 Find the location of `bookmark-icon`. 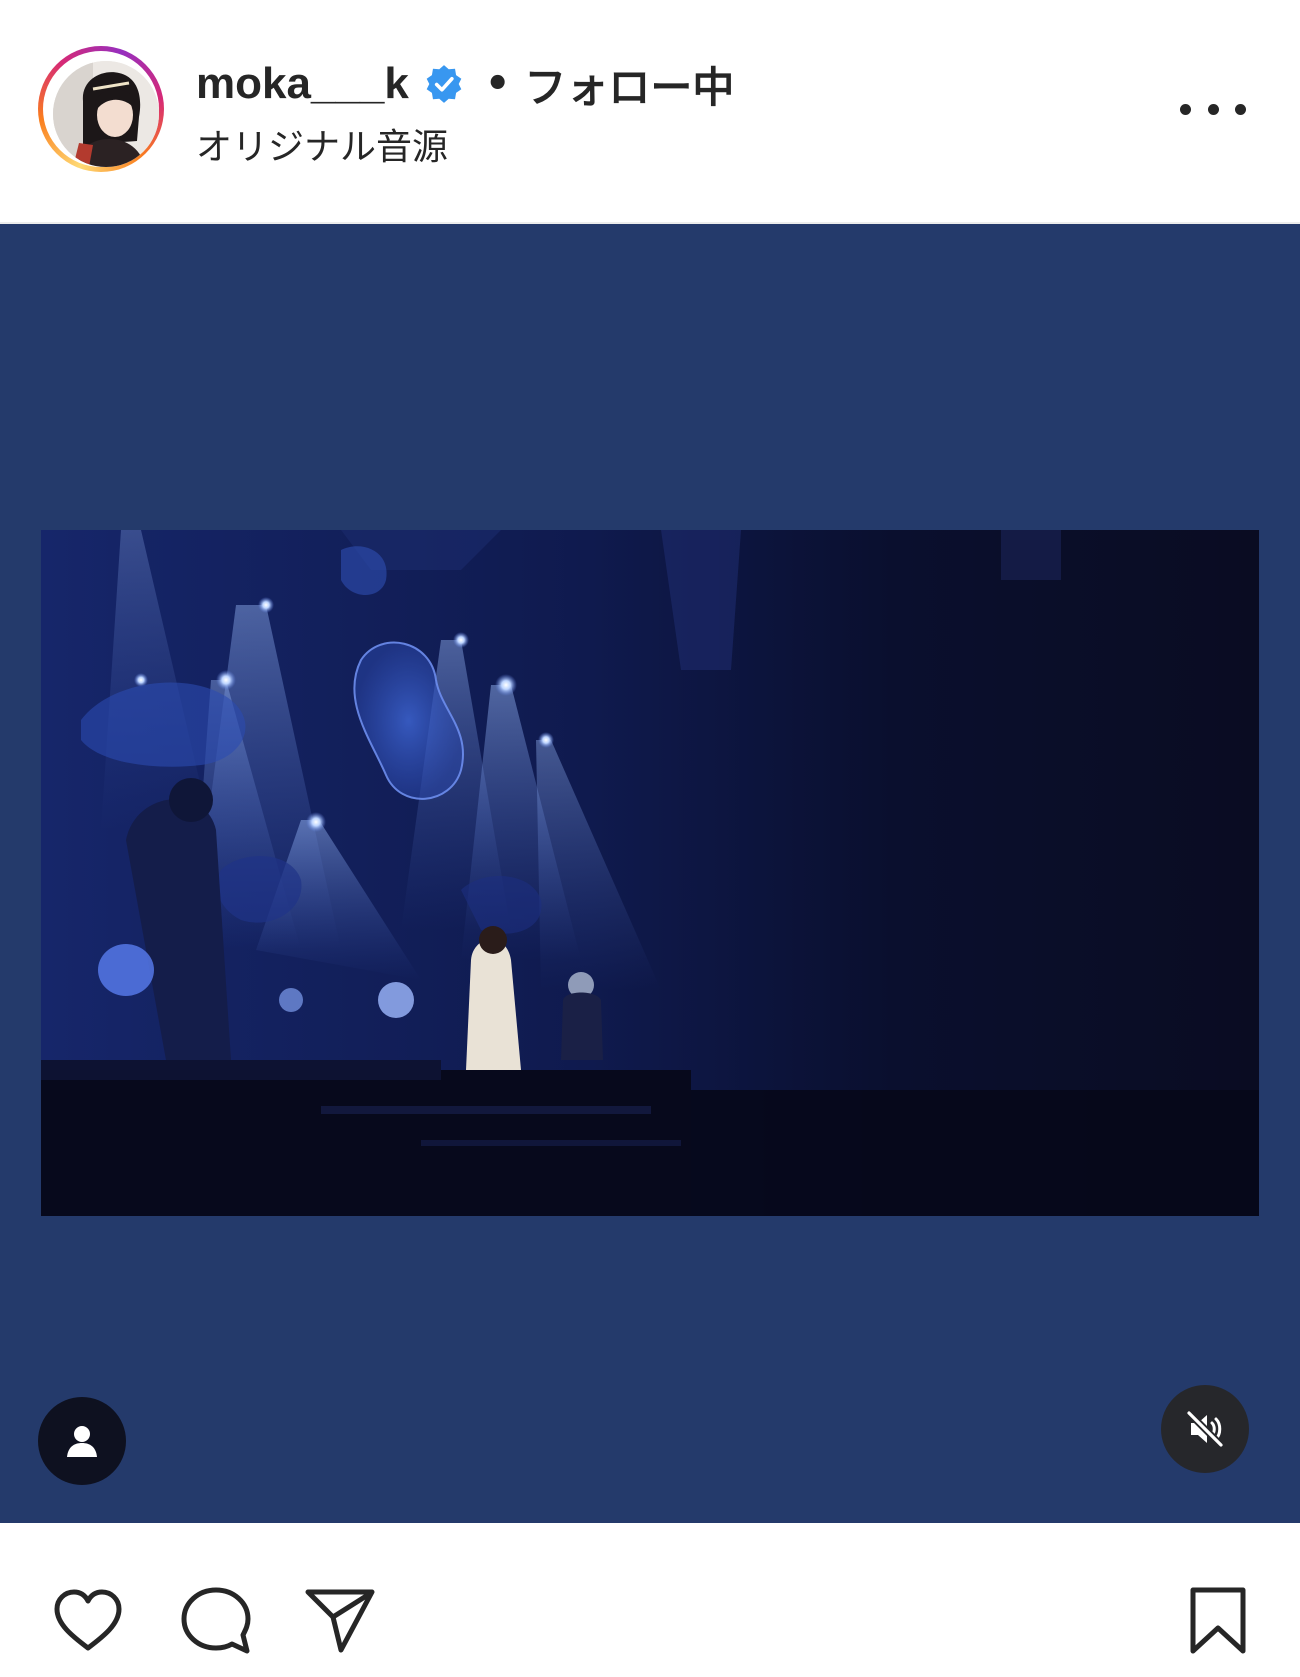

bookmark-icon is located at coordinates (1218, 1621).